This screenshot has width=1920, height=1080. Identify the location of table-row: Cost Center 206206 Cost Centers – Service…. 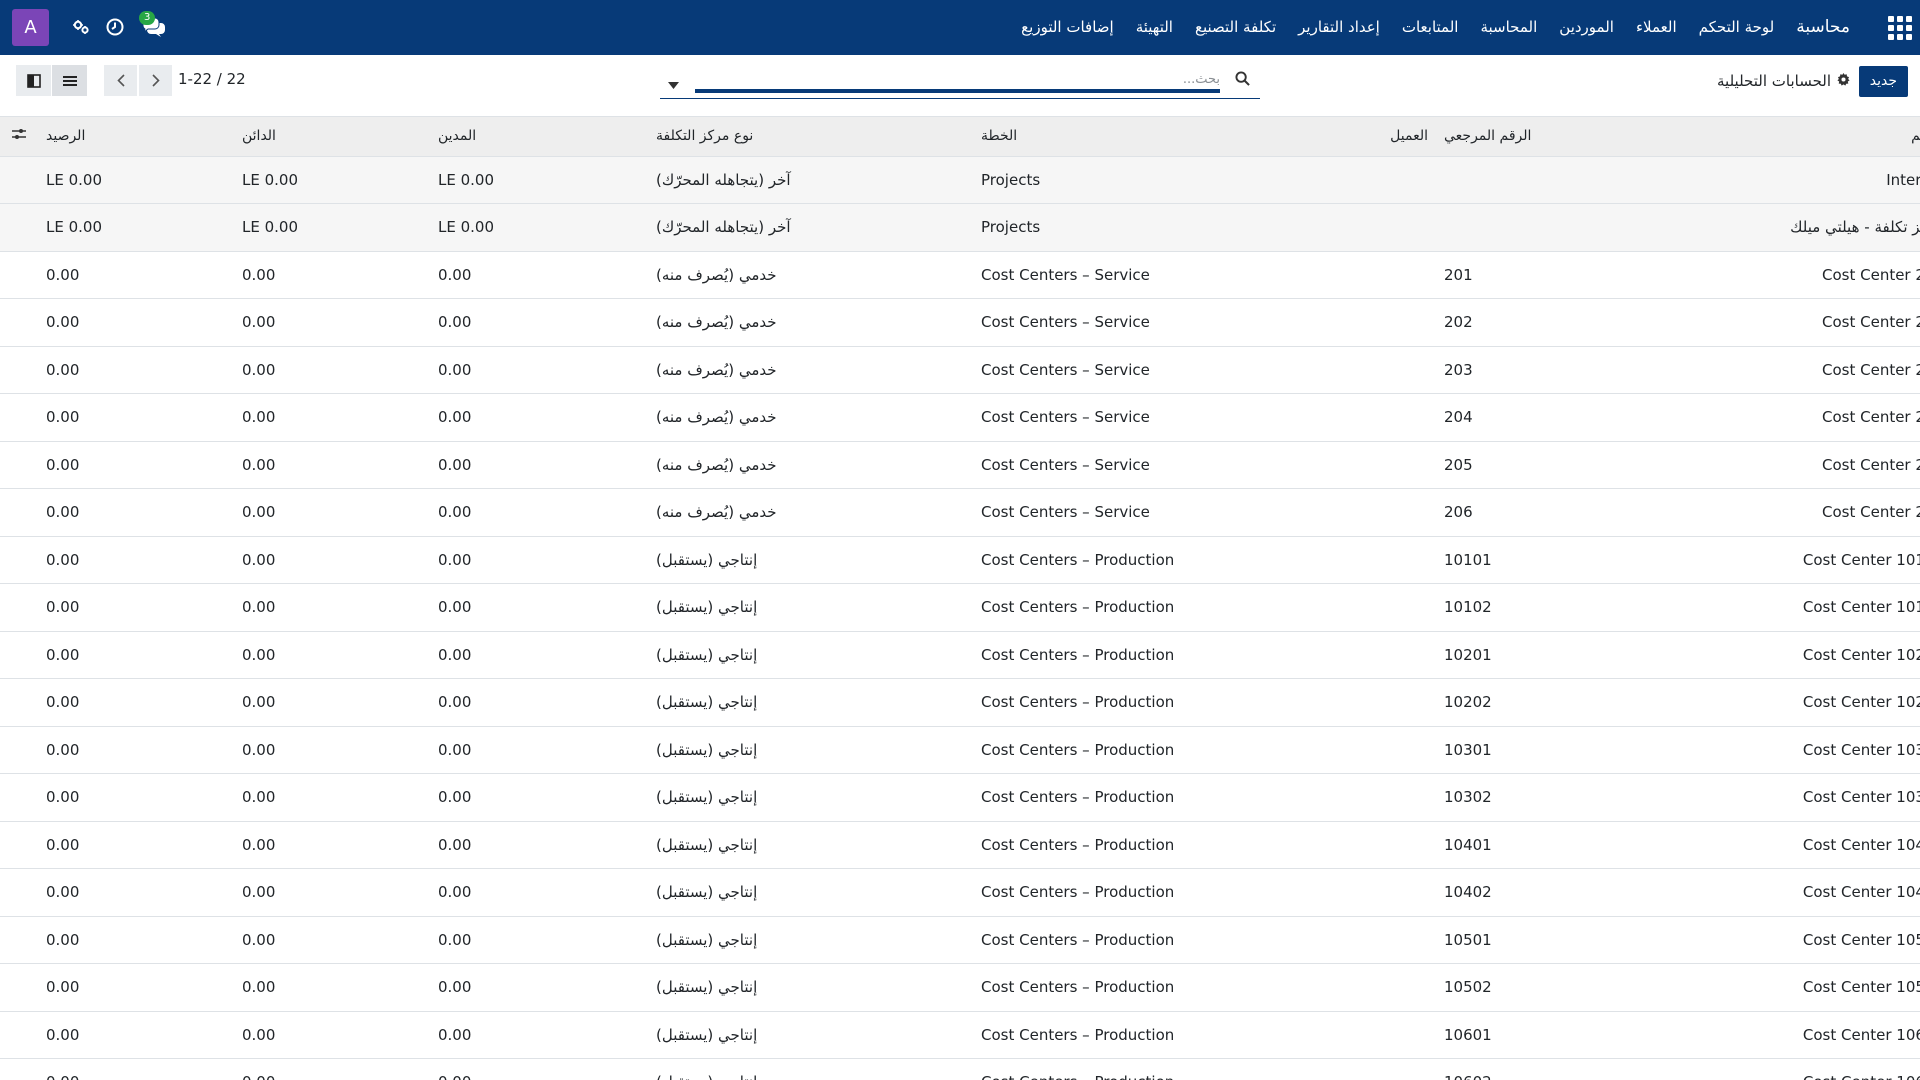
(960, 512).